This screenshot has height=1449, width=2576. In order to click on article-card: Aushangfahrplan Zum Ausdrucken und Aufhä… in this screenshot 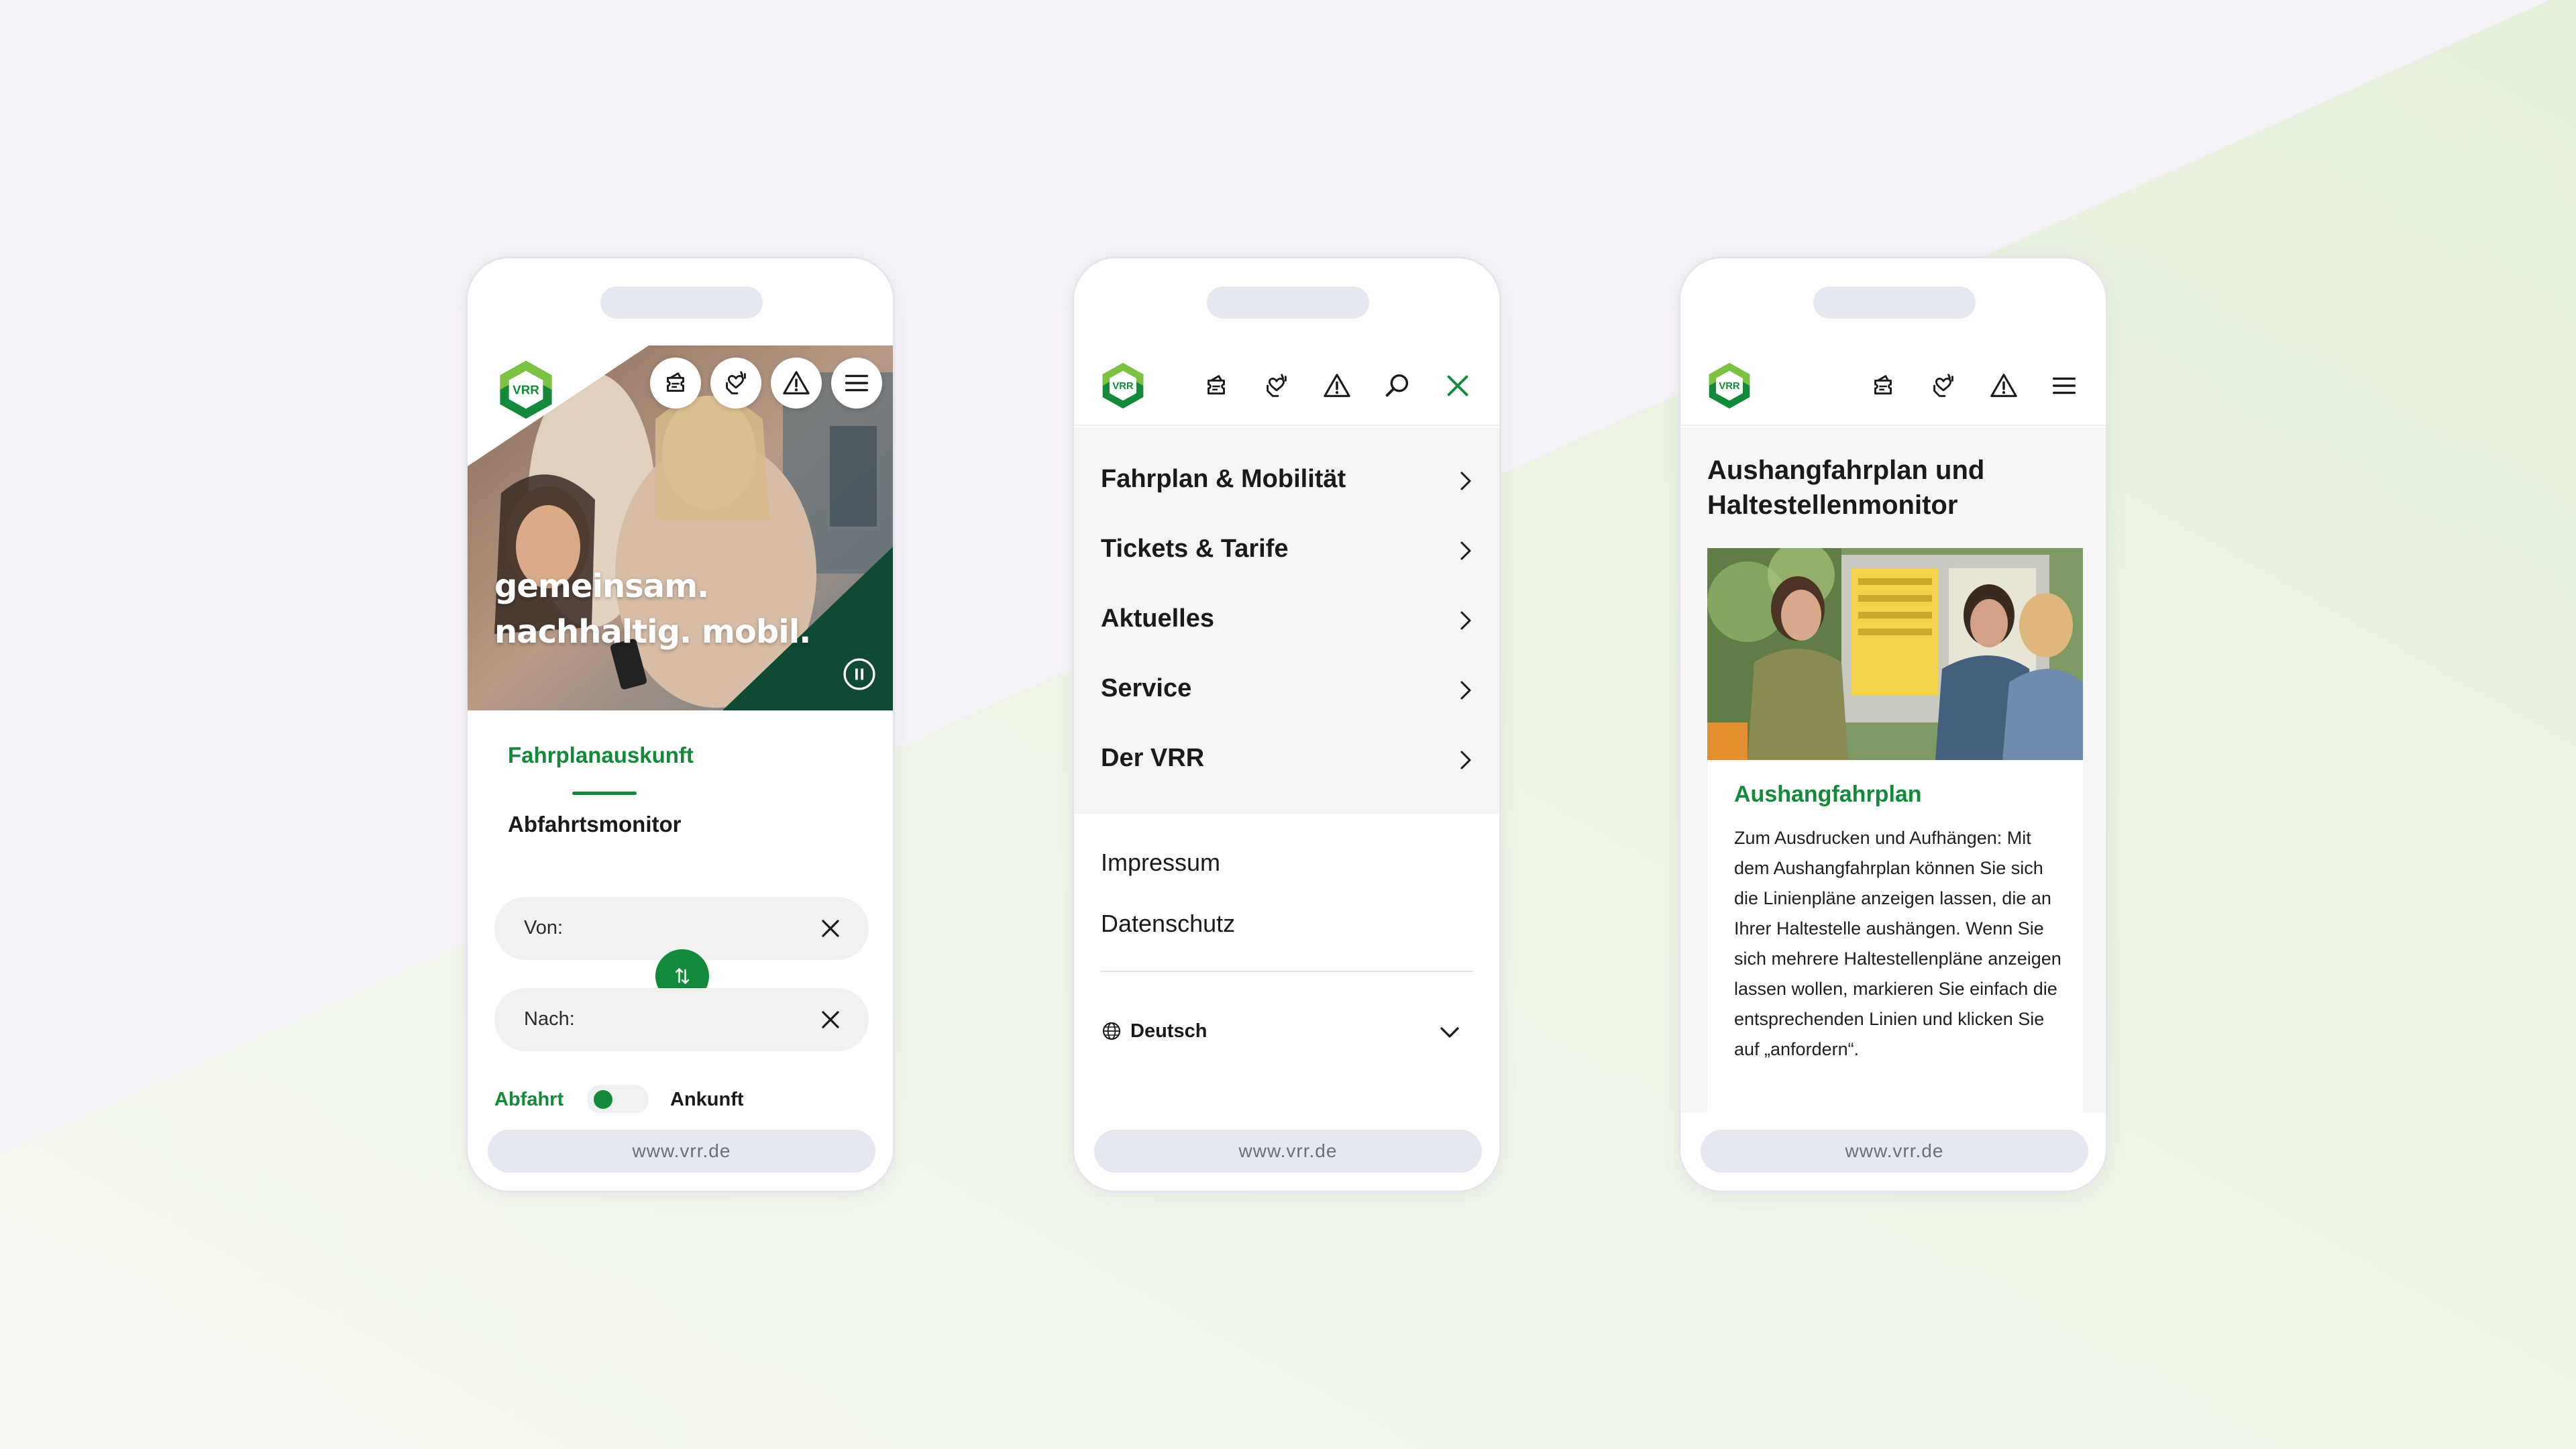, I will do `click(1895, 830)`.